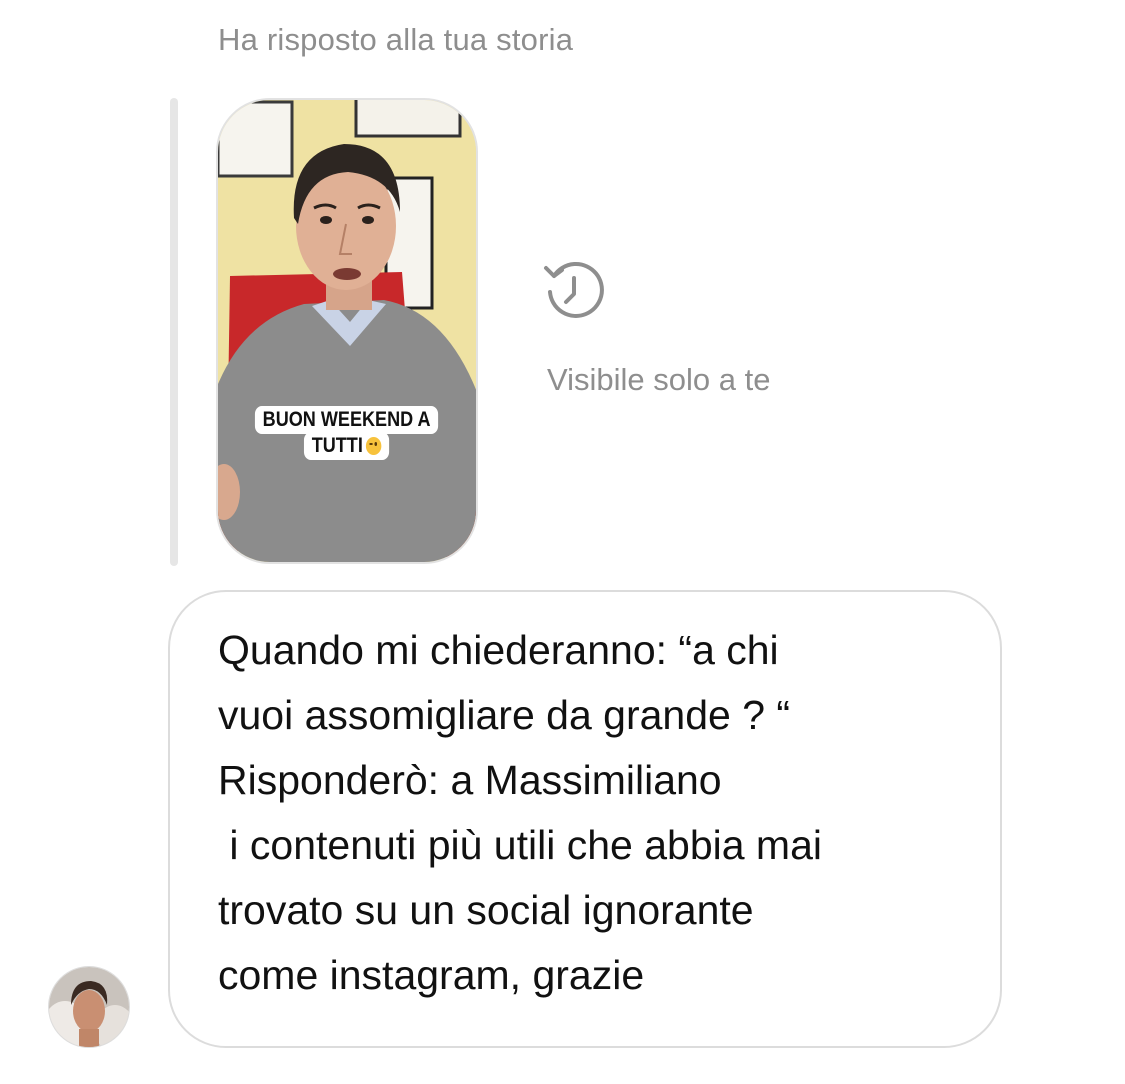 The width and height of the screenshot is (1125, 1084). I want to click on reply-context-label: Ha risposto alla tua storia, so click(396, 39).